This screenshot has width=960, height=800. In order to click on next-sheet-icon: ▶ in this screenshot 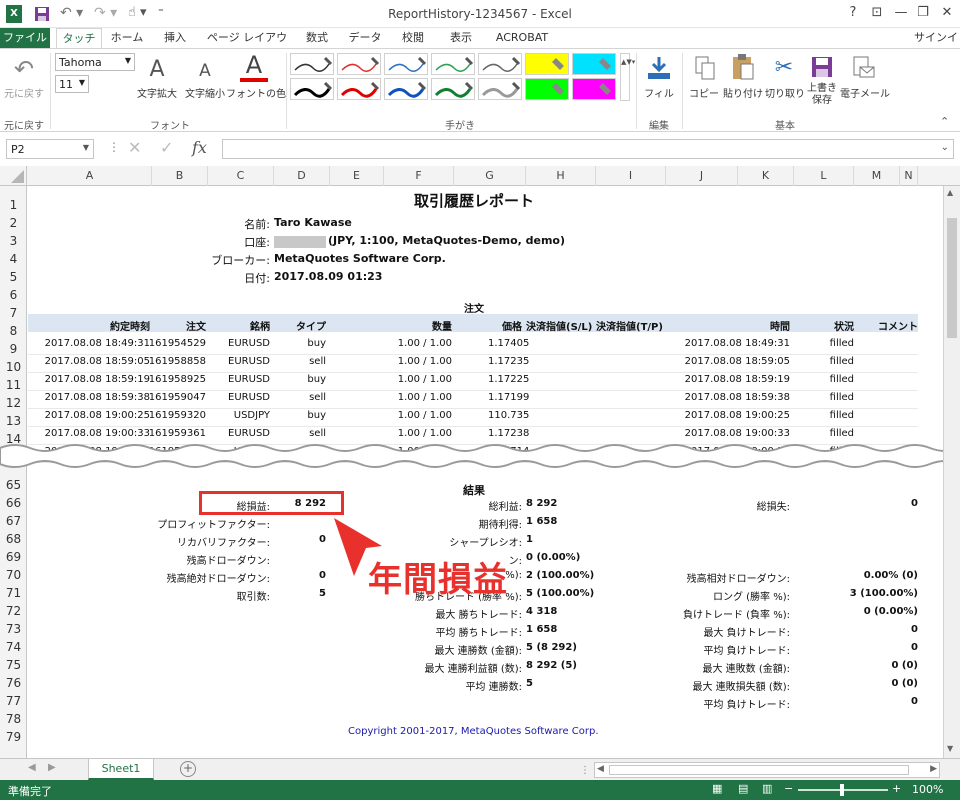, I will do `click(52, 767)`.